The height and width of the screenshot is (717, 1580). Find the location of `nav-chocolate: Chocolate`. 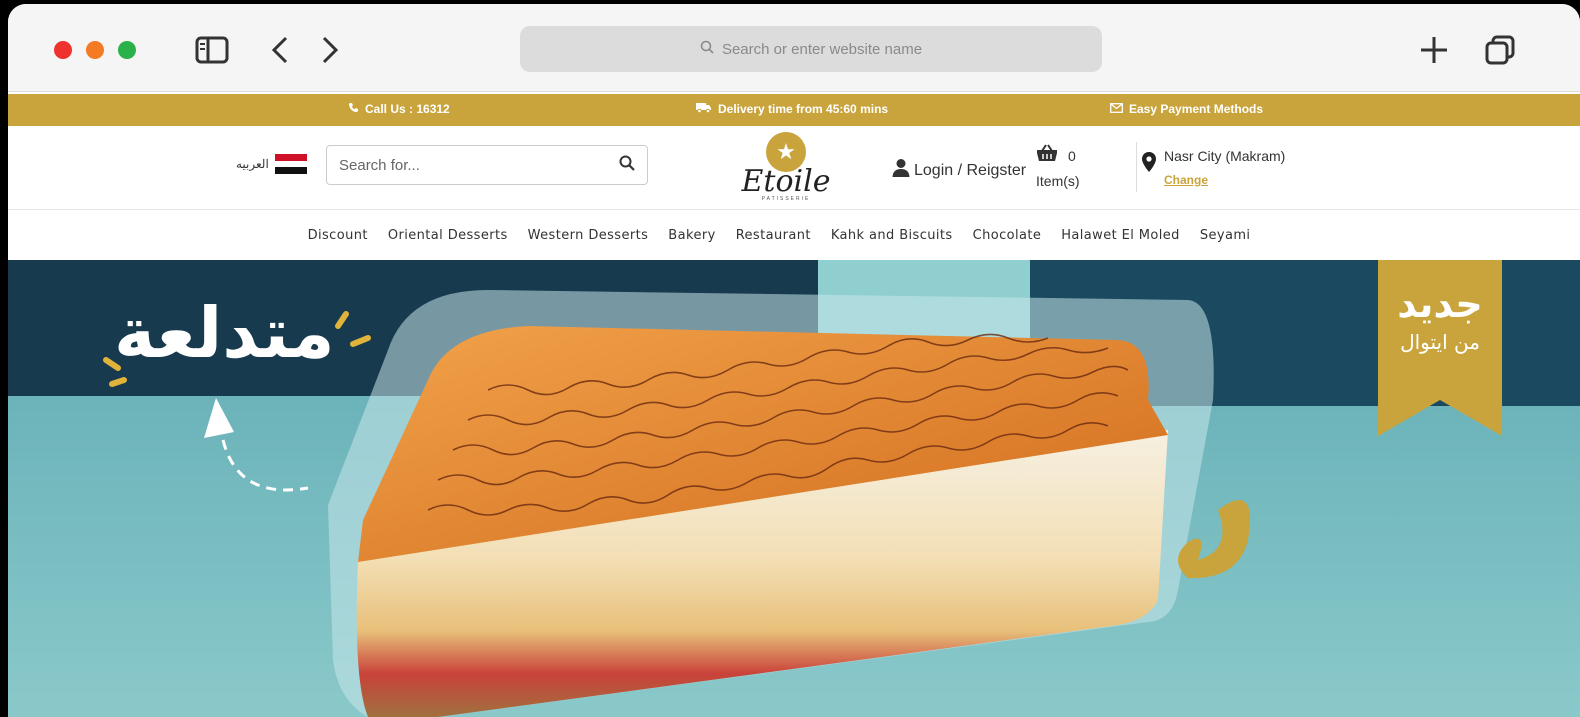

nav-chocolate: Chocolate is located at coordinates (1007, 235).